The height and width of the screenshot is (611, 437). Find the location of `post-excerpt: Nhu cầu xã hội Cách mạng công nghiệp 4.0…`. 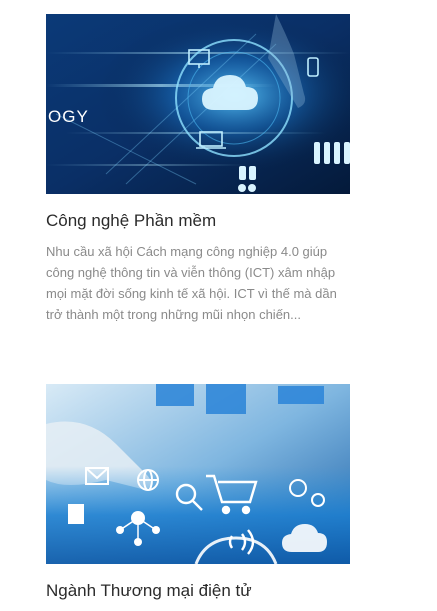

post-excerpt: Nhu cầu xã hội Cách mạng công nghiệp 4.0… is located at coordinates (191, 283).